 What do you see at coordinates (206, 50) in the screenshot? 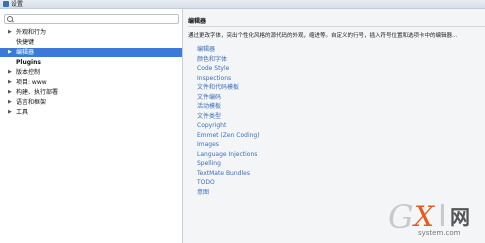
I see `settings-link: 编辑器` at bounding box center [206, 50].